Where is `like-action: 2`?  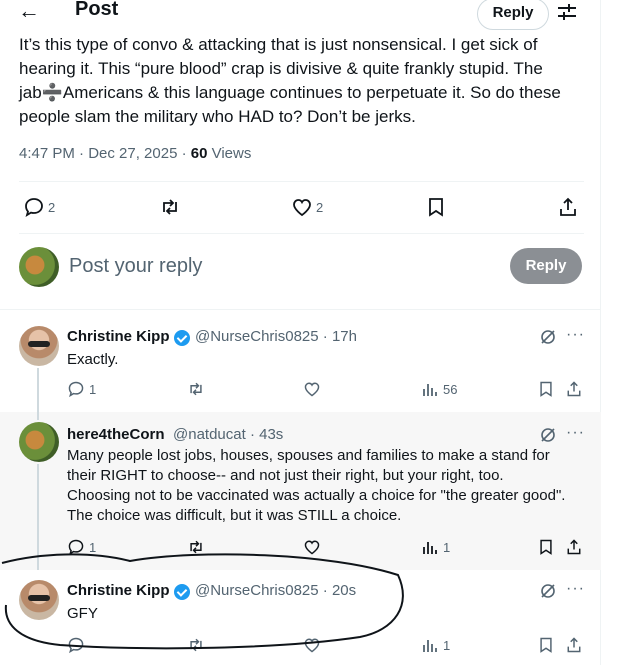
like-action: 2 is located at coordinates (307, 207).